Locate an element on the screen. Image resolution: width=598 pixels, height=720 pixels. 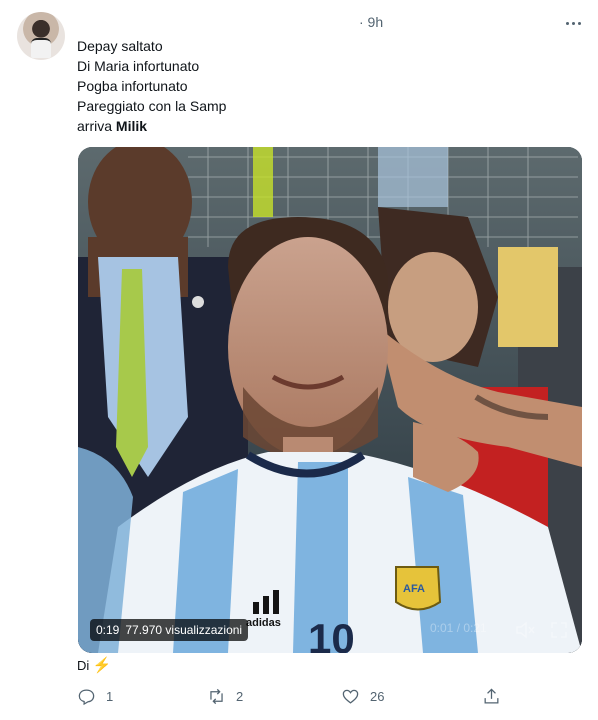
volume-muted-icon is located at coordinates (525, 630).